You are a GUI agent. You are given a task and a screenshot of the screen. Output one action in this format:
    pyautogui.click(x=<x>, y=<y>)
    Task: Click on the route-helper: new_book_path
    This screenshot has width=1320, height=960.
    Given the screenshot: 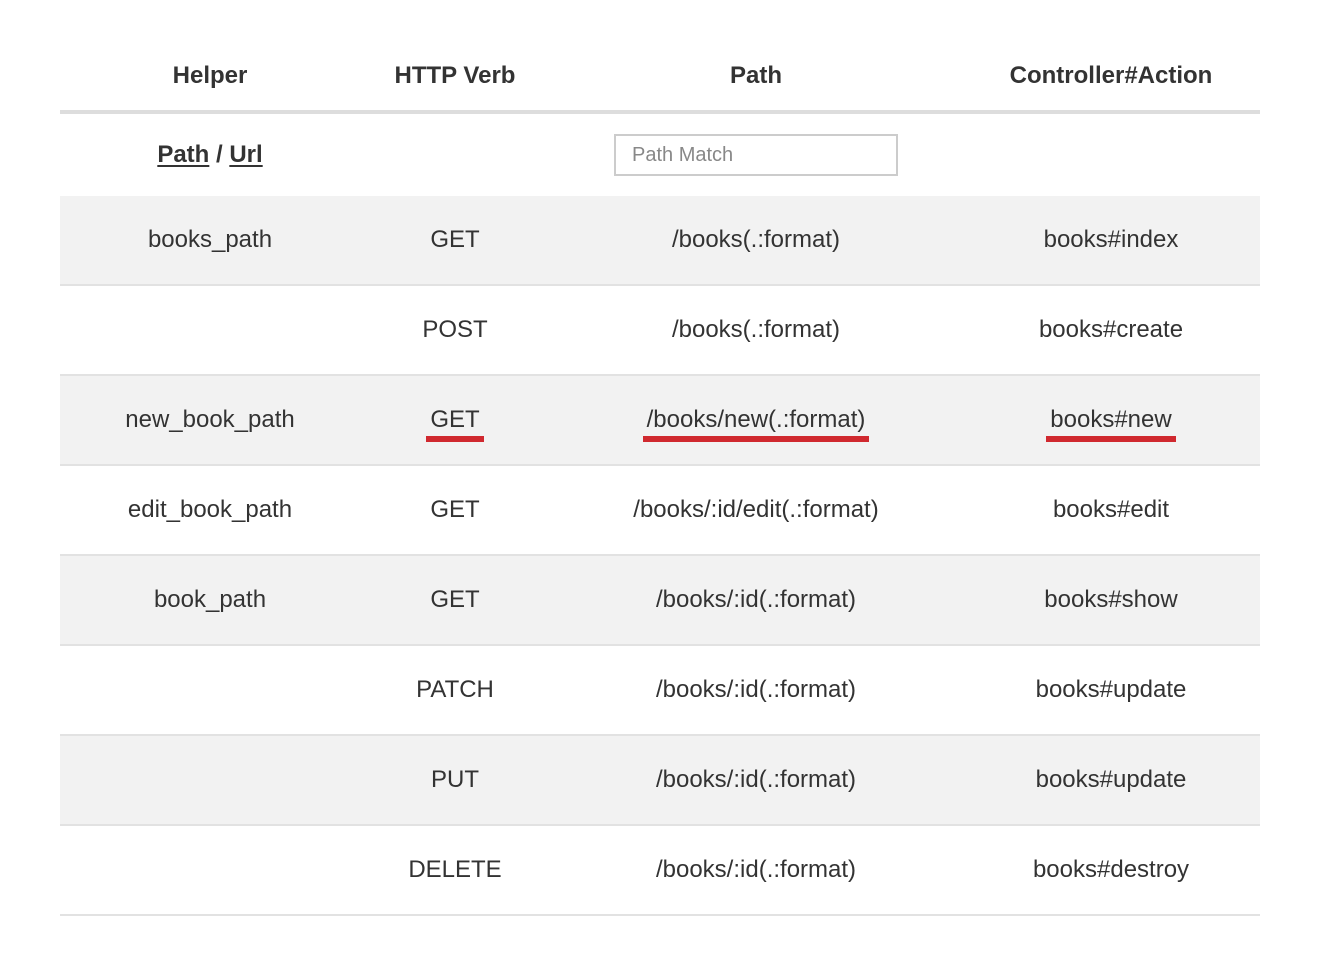 What is the action you would take?
    pyautogui.click(x=210, y=420)
    